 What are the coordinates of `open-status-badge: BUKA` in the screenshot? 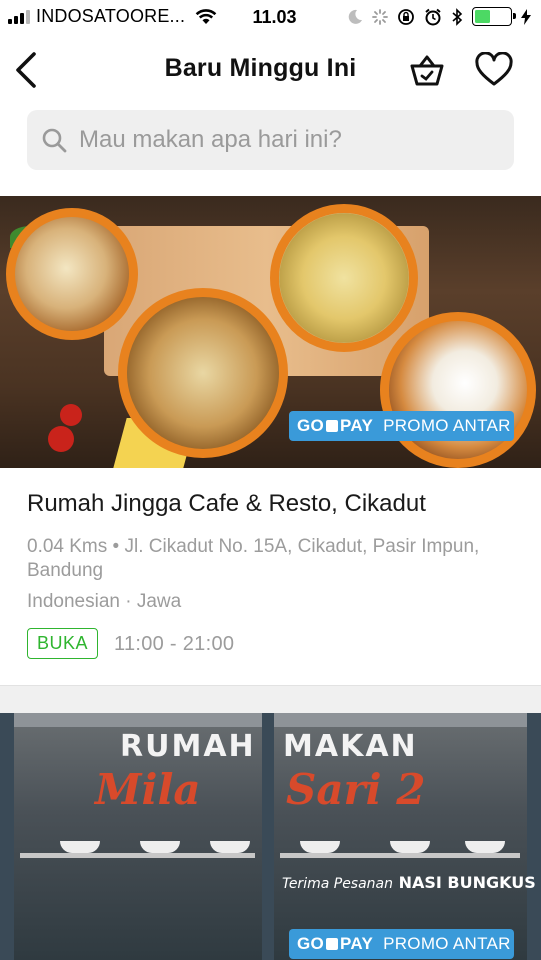 It's located at (63, 643).